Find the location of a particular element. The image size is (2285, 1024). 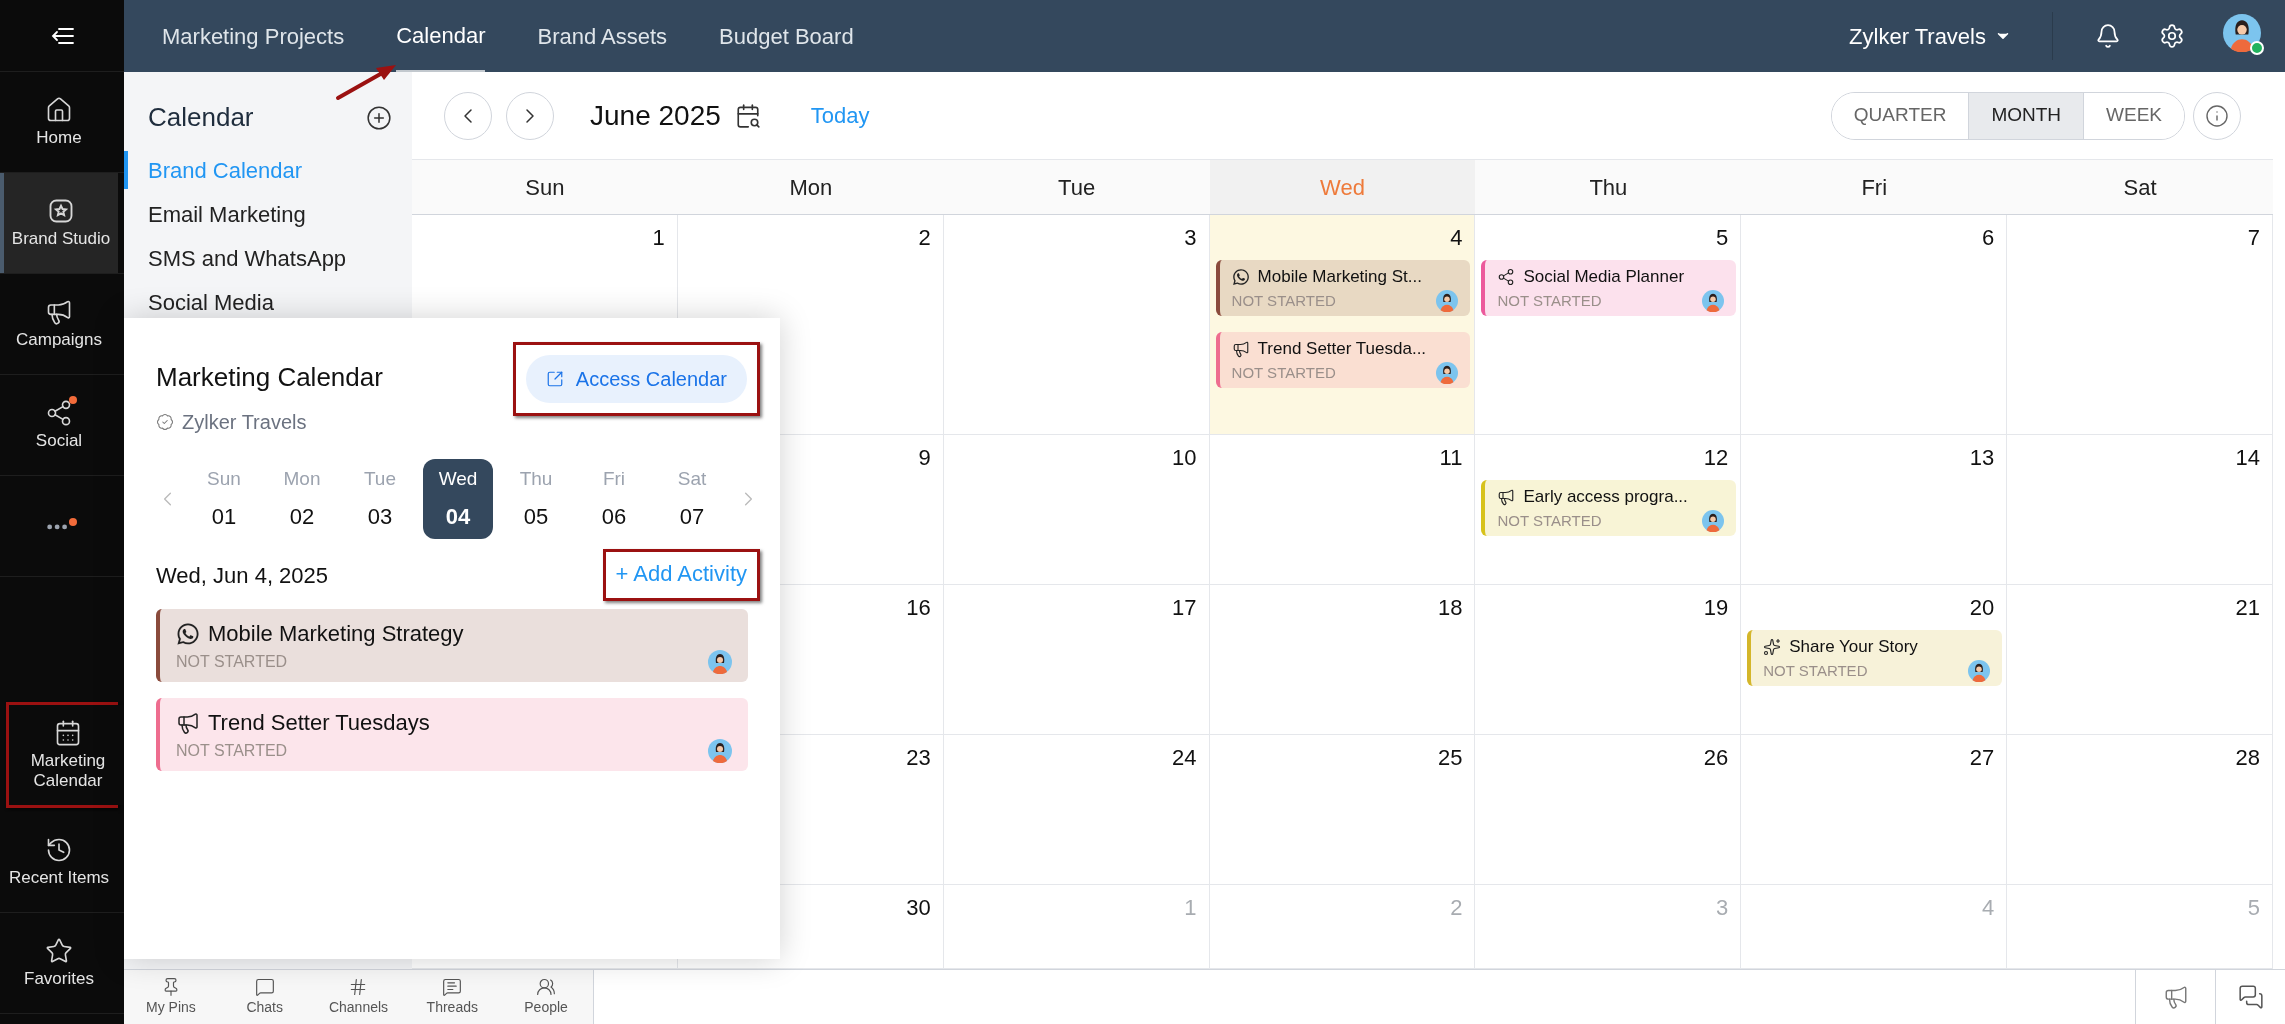

event-card: Trend Setter Tuesdays NOT STARTED is located at coordinates (452, 734).